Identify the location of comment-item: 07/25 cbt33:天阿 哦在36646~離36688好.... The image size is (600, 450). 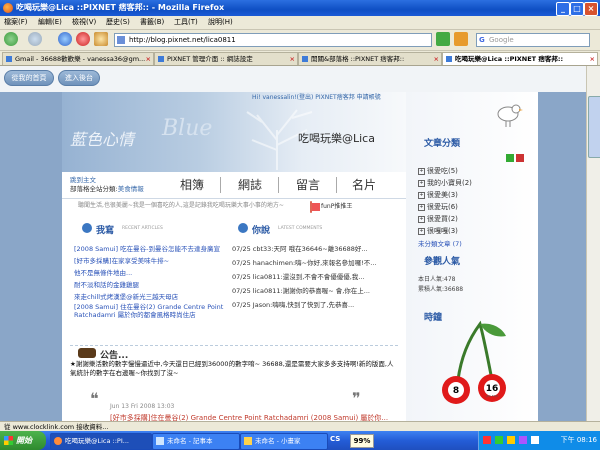
(316, 248).